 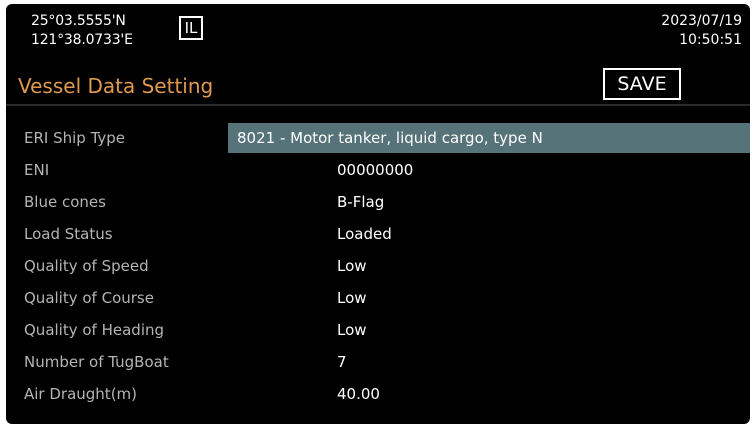 I want to click on setting-label: Load Status, so click(x=68, y=234).